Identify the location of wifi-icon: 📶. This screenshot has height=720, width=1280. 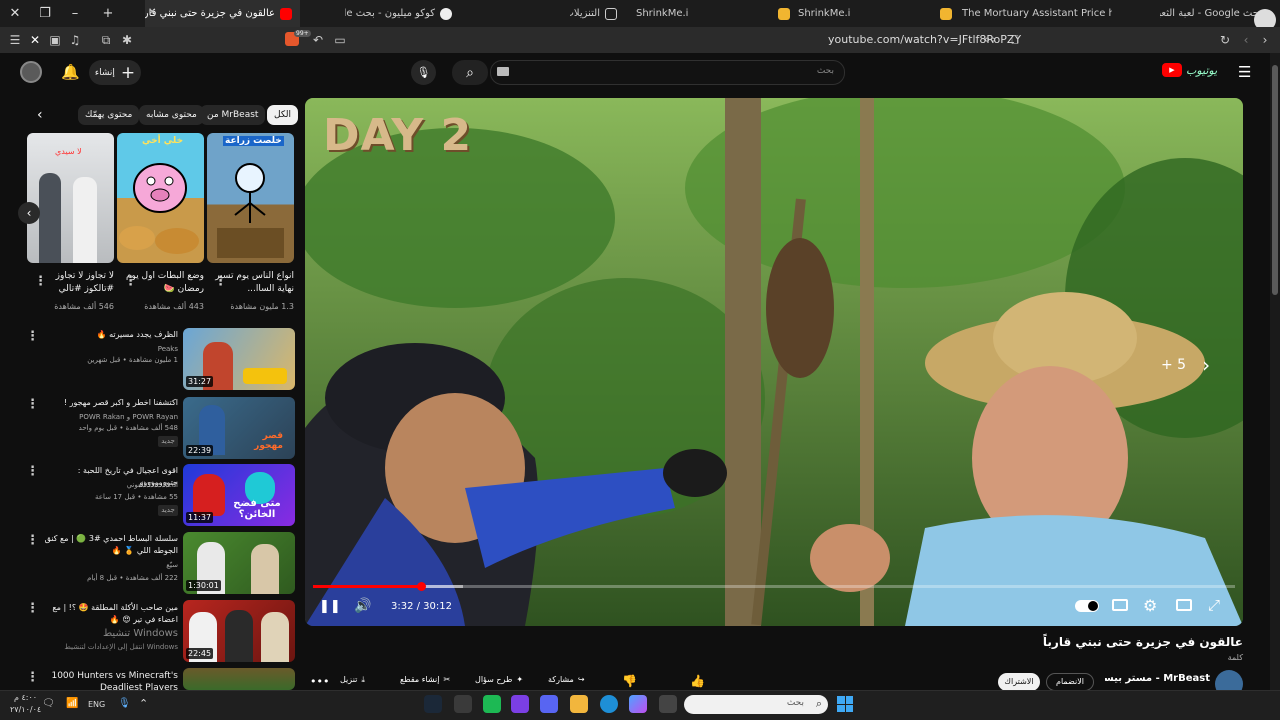
(72, 703).